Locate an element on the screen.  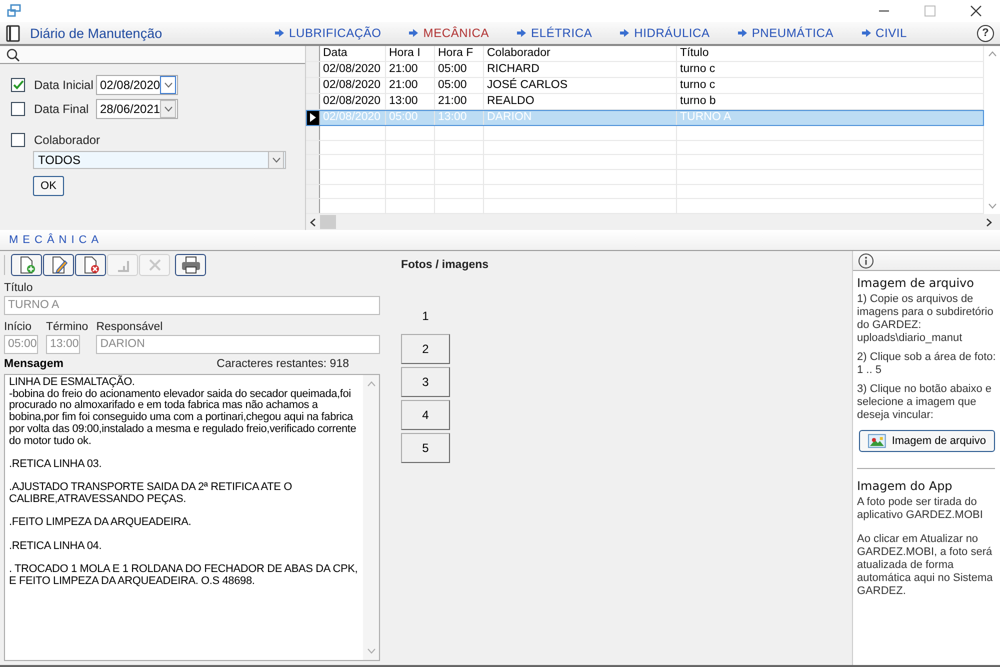
book-icon is located at coordinates (13, 33).